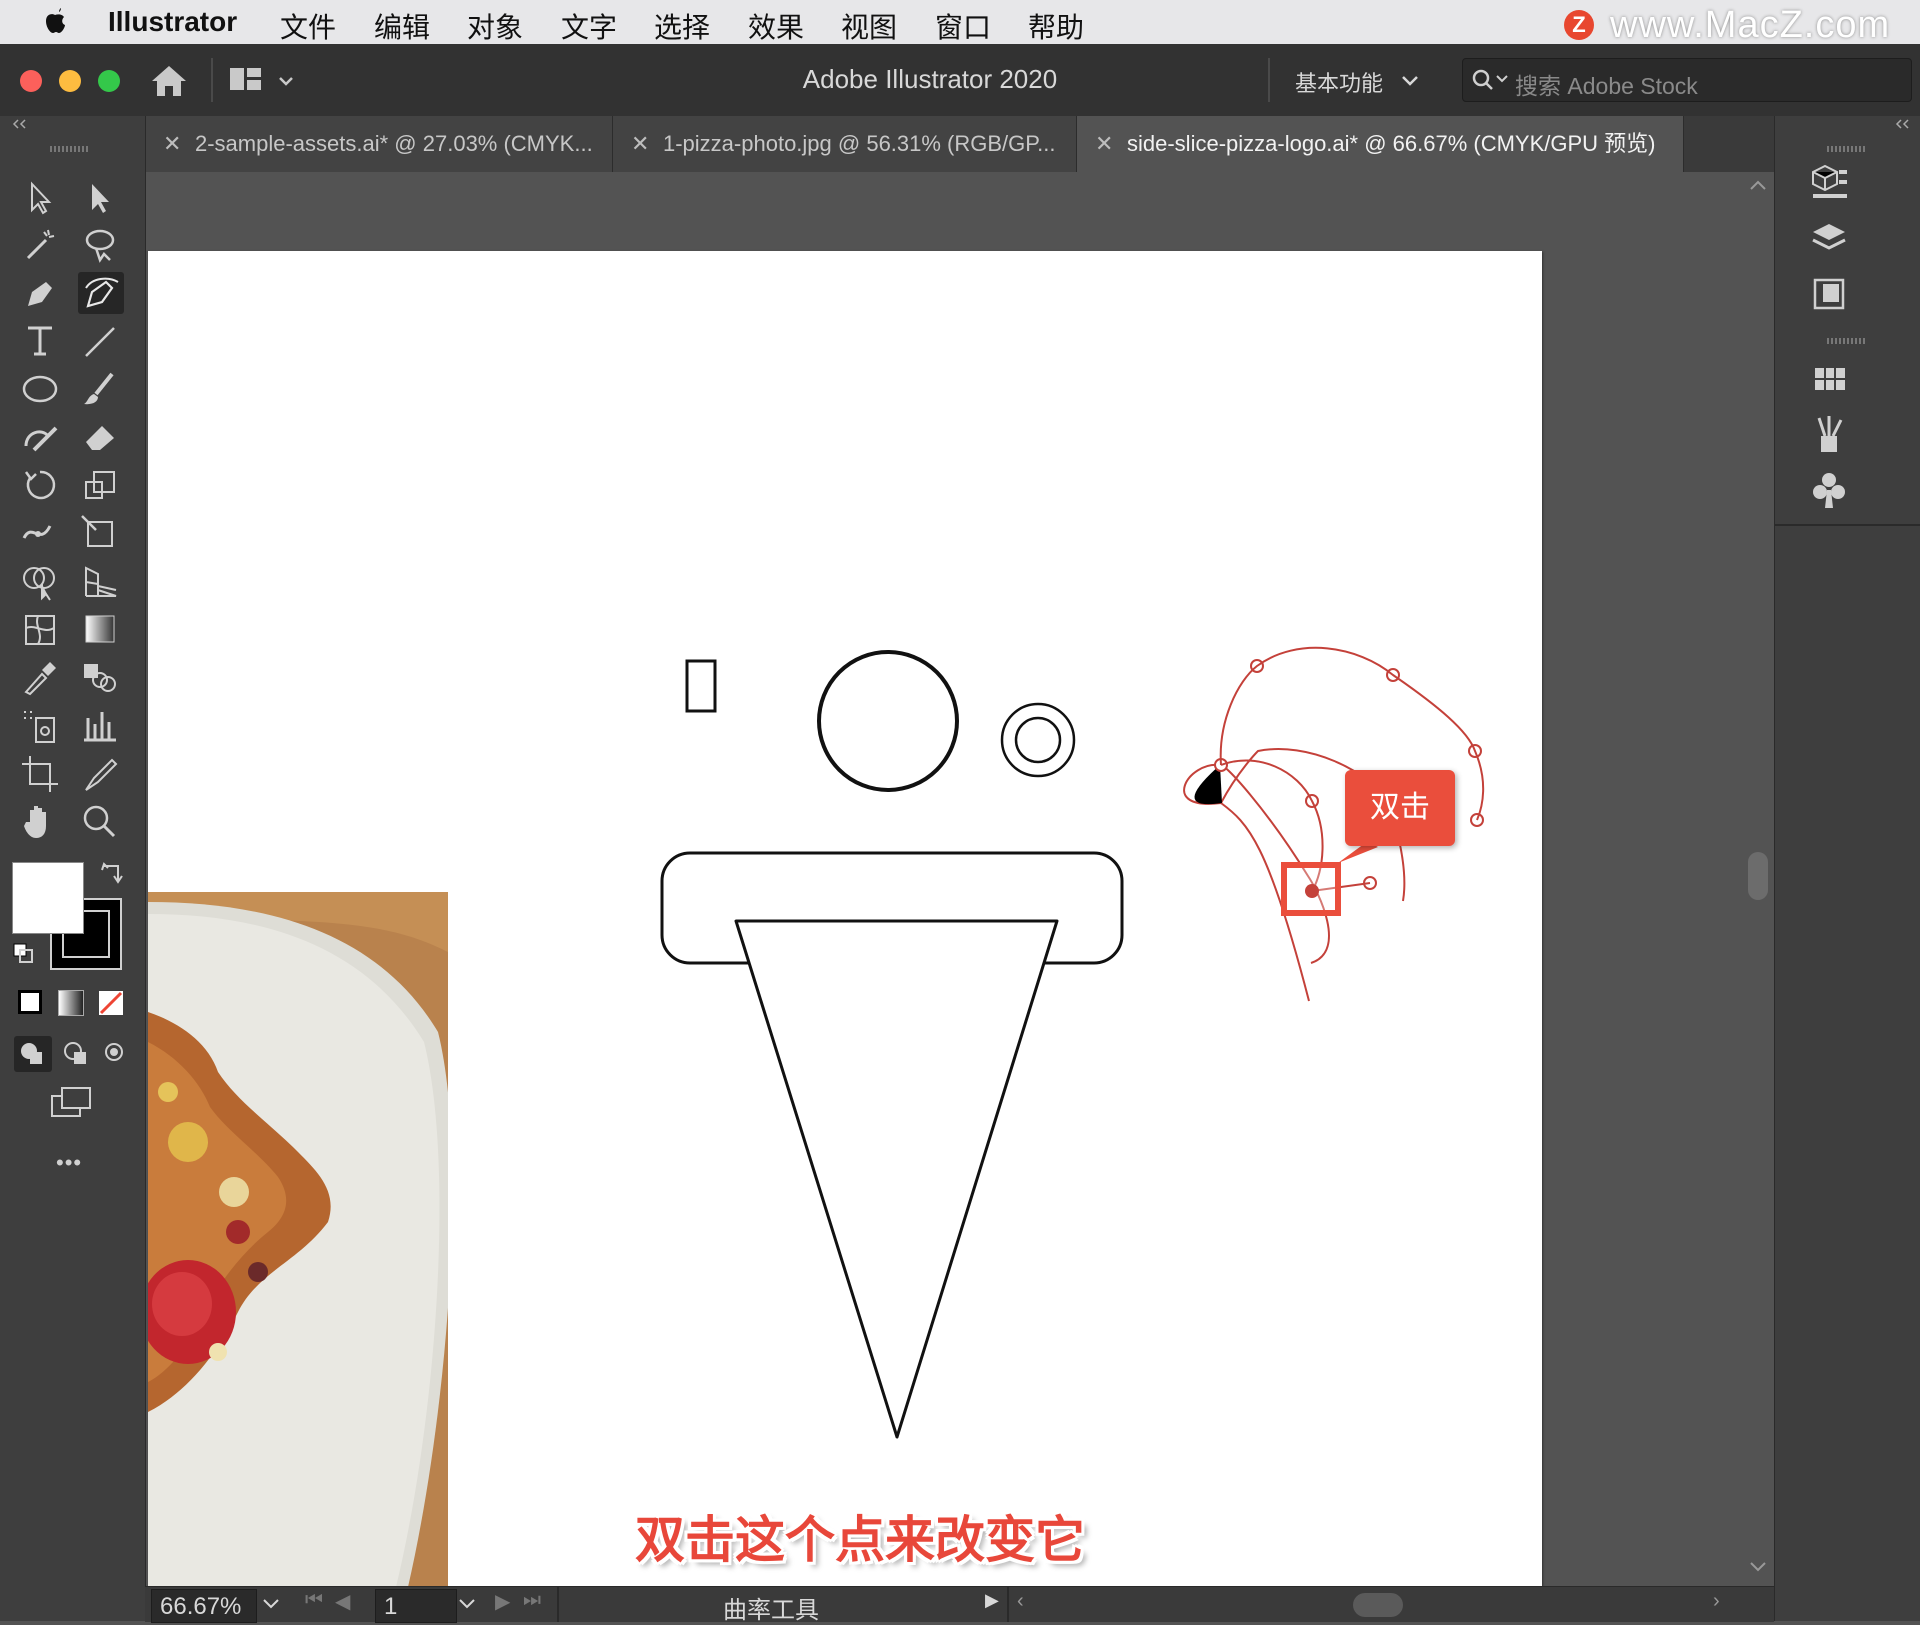 Image resolution: width=1920 pixels, height=1625 pixels. Describe the element at coordinates (41, 293) in the screenshot. I see `pen-tool` at that location.